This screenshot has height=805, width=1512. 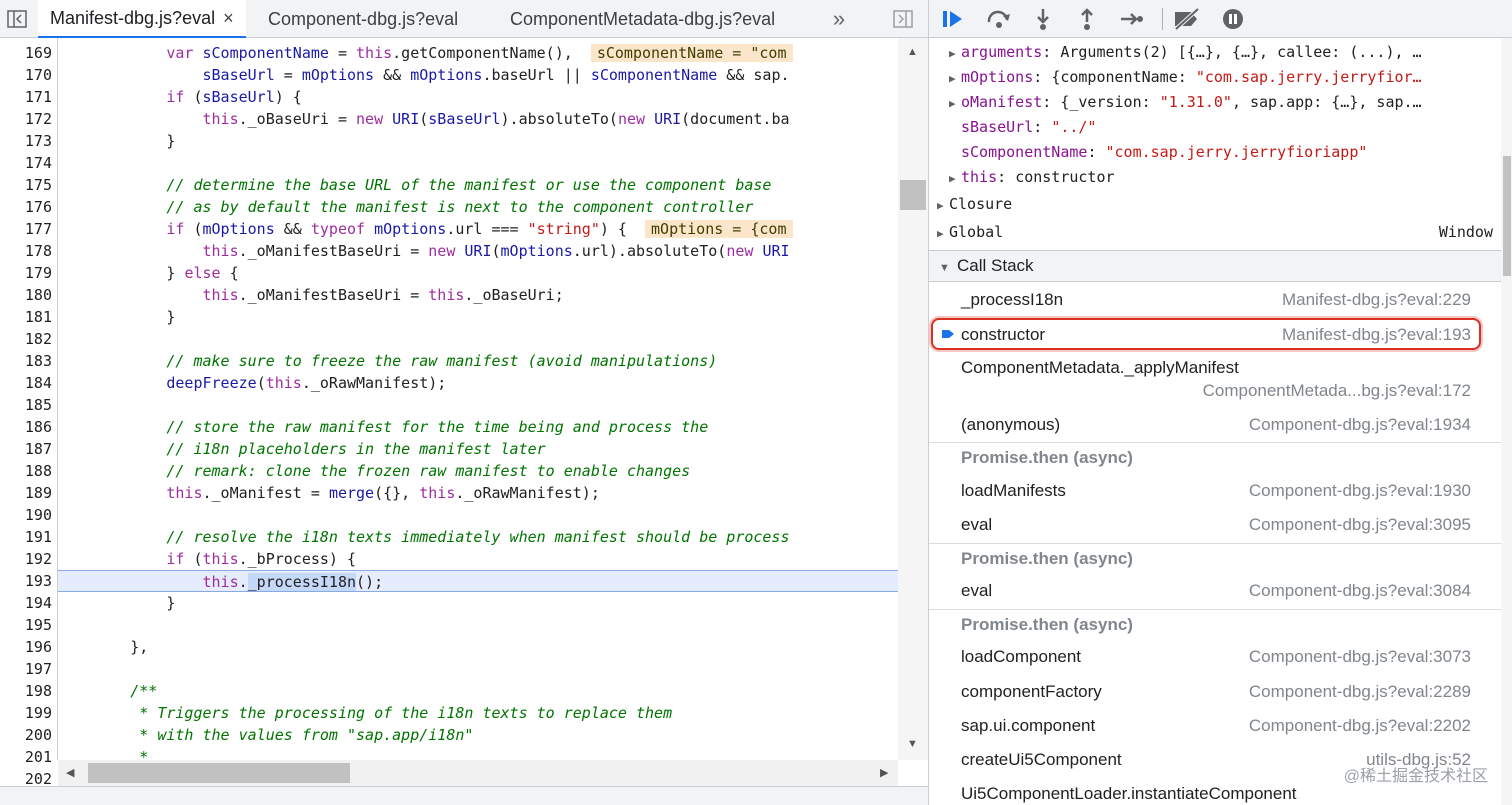 What do you see at coordinates (17, 19) in the screenshot?
I see `toggle-navigator-icon` at bounding box center [17, 19].